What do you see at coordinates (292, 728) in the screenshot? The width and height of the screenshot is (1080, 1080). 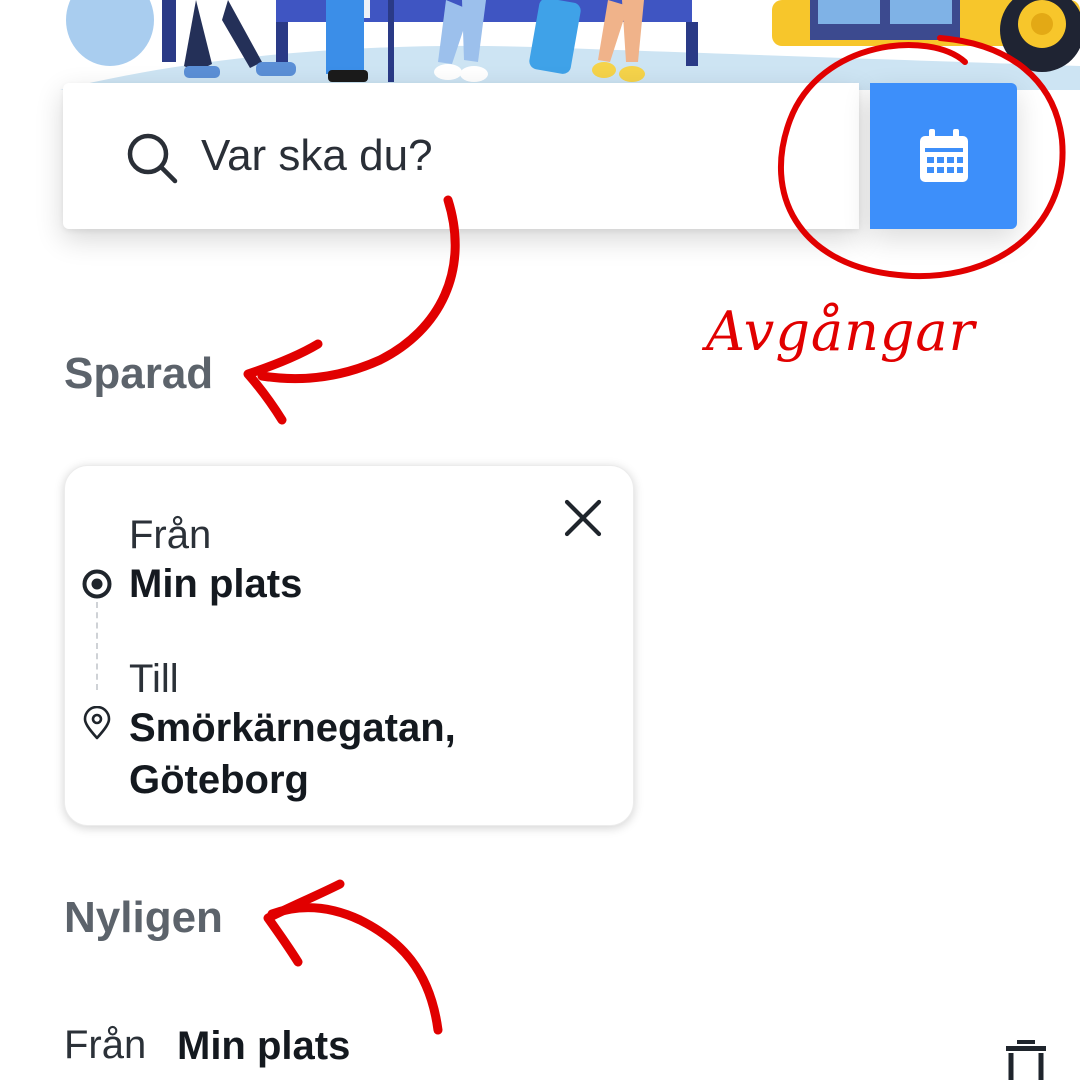 I see `to-value-line1: Smörkärnegatan,` at bounding box center [292, 728].